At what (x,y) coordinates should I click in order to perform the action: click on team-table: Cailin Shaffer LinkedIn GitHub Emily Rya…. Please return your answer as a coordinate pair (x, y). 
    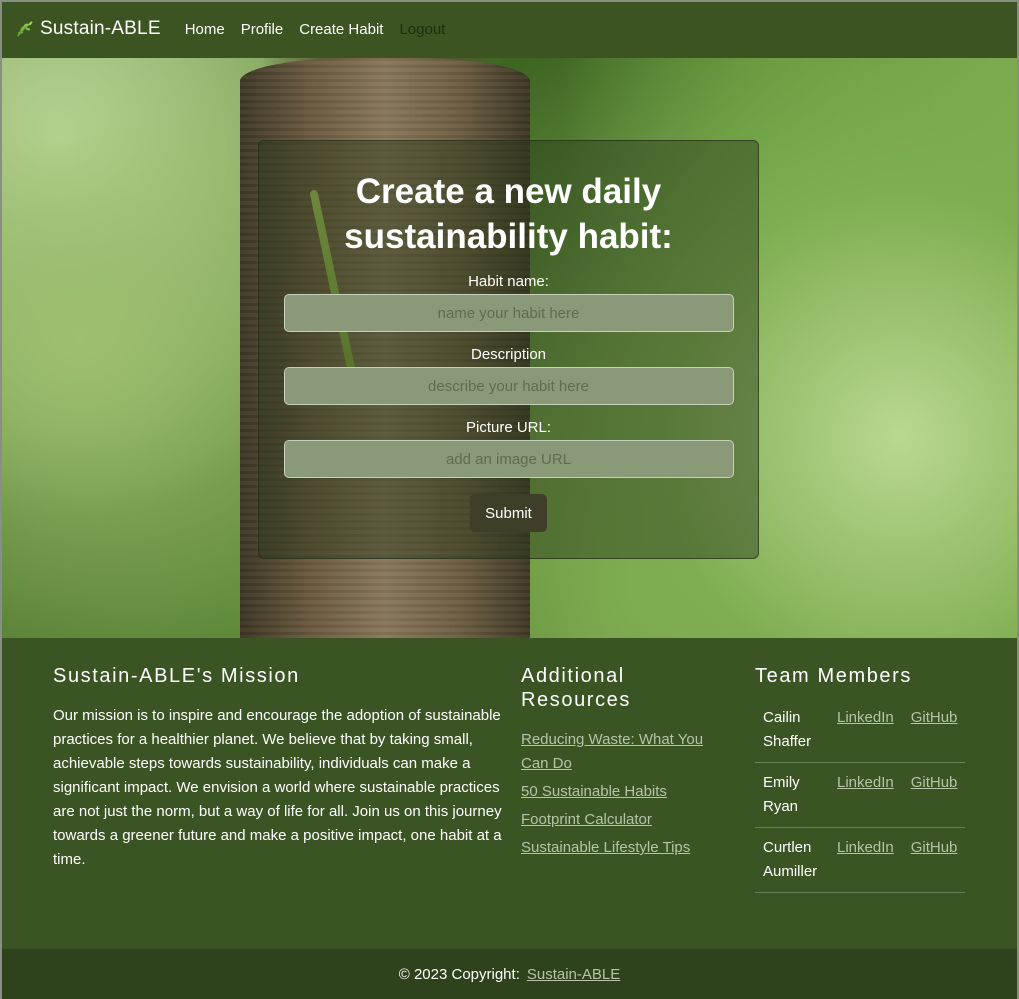
    Looking at the image, I should click on (860, 795).